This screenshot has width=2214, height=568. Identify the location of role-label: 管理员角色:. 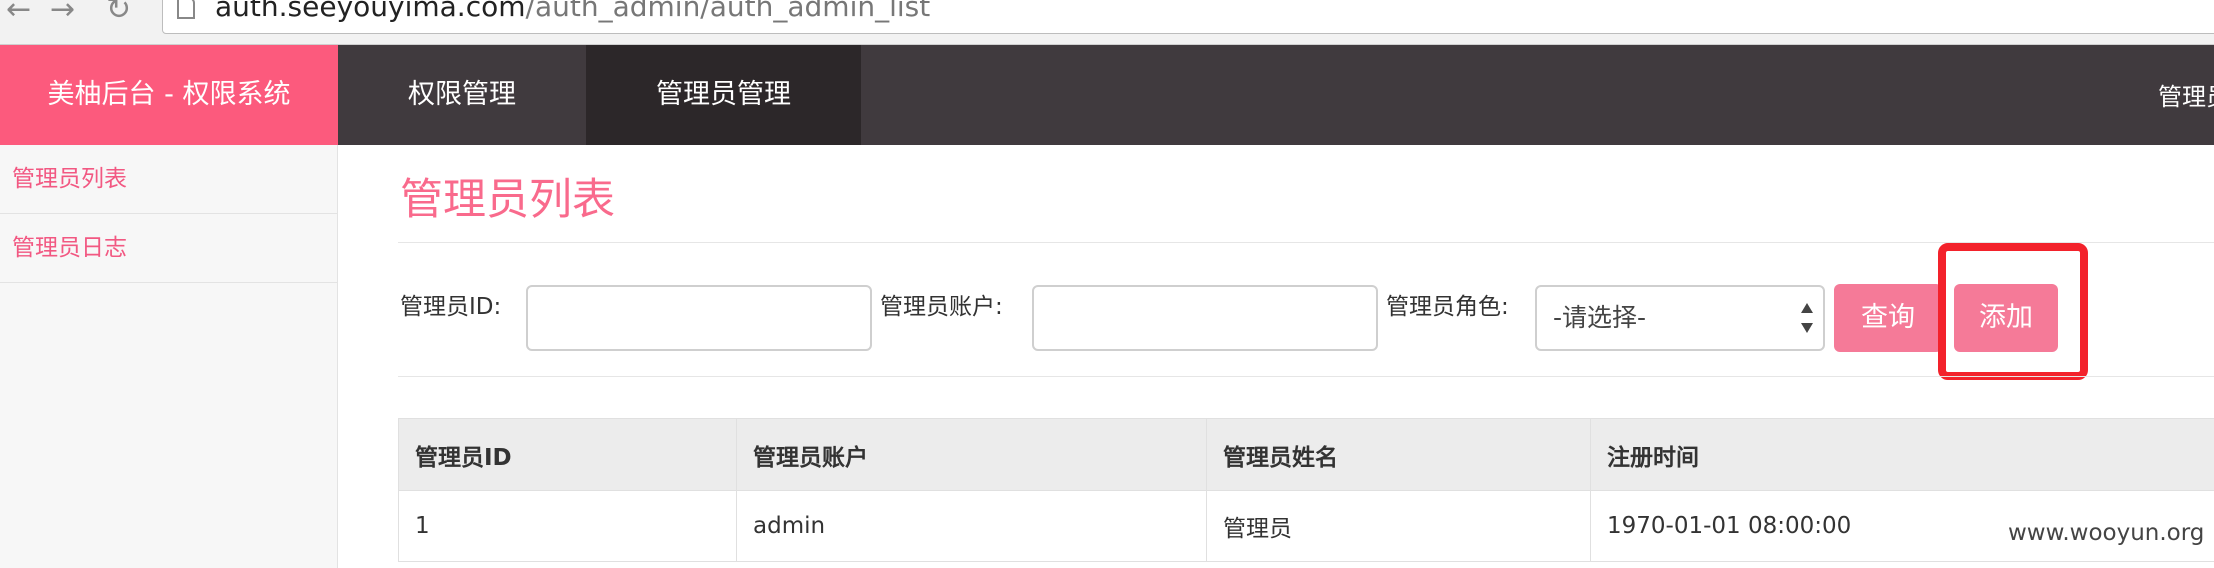
(1447, 307).